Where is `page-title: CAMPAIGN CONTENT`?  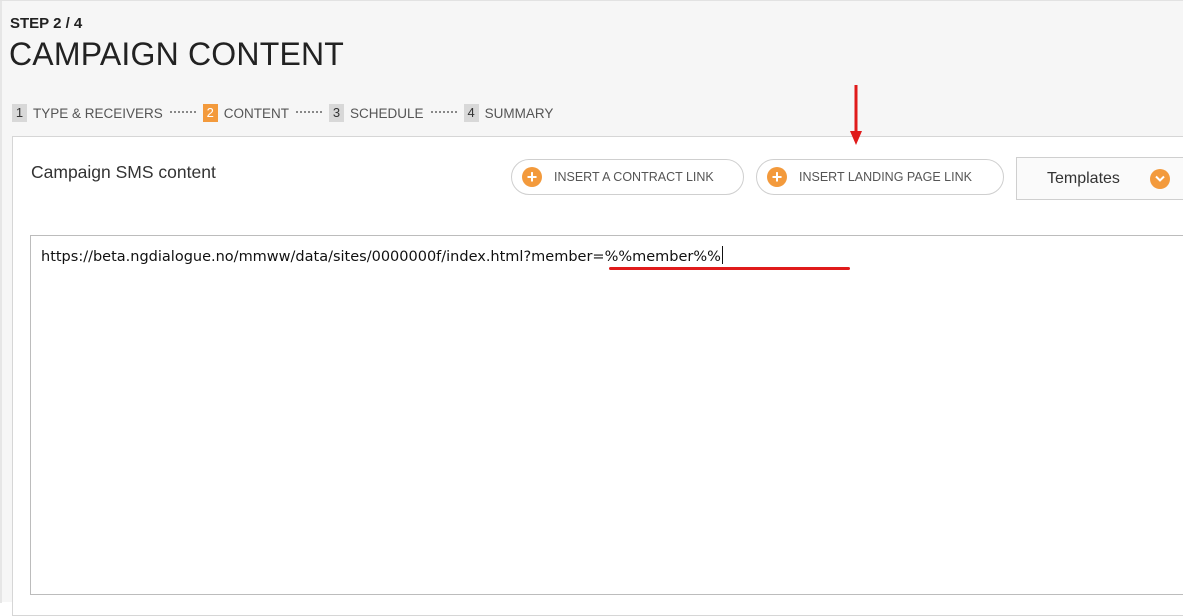
page-title: CAMPAIGN CONTENT is located at coordinates (177, 54).